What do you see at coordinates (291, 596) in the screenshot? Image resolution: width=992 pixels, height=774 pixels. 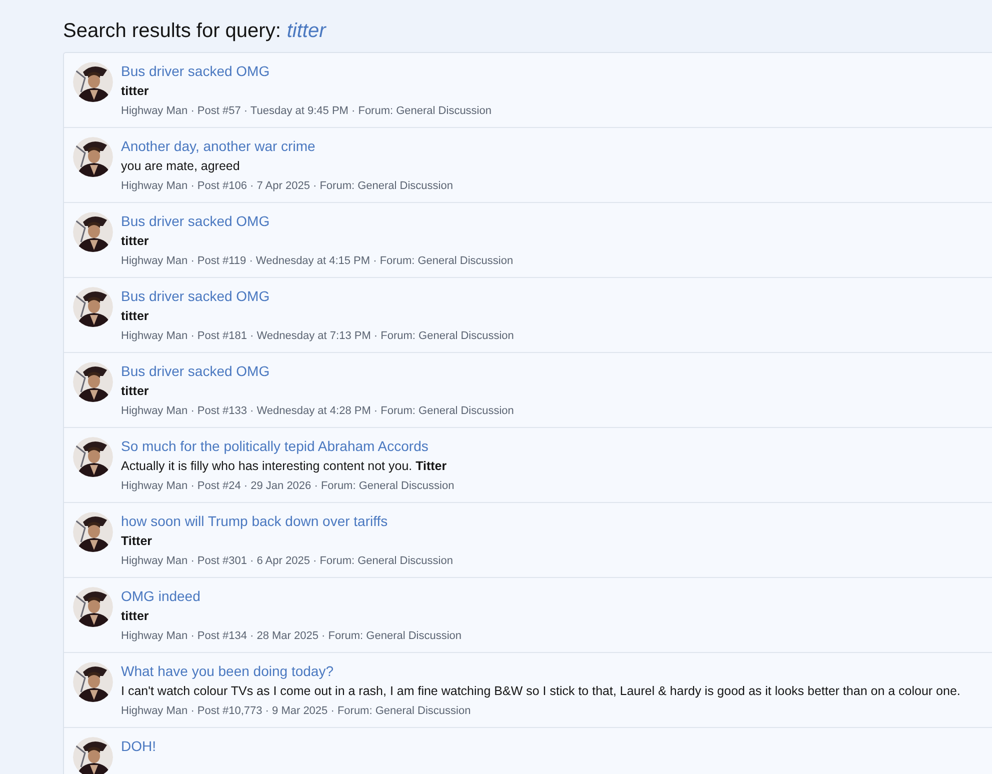 I see `thread-link: OMG indeed` at bounding box center [291, 596].